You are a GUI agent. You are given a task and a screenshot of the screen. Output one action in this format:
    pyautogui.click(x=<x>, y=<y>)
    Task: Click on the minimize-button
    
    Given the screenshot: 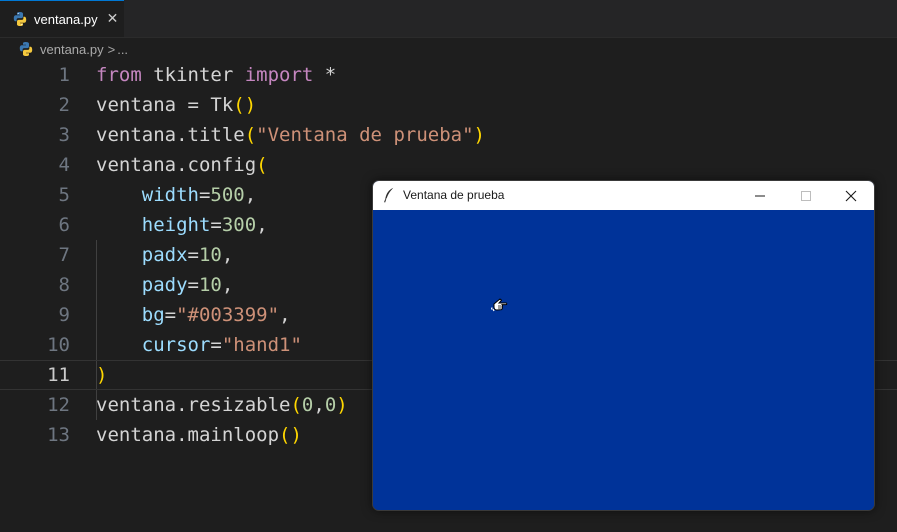 What is the action you would take?
    pyautogui.click(x=760, y=195)
    